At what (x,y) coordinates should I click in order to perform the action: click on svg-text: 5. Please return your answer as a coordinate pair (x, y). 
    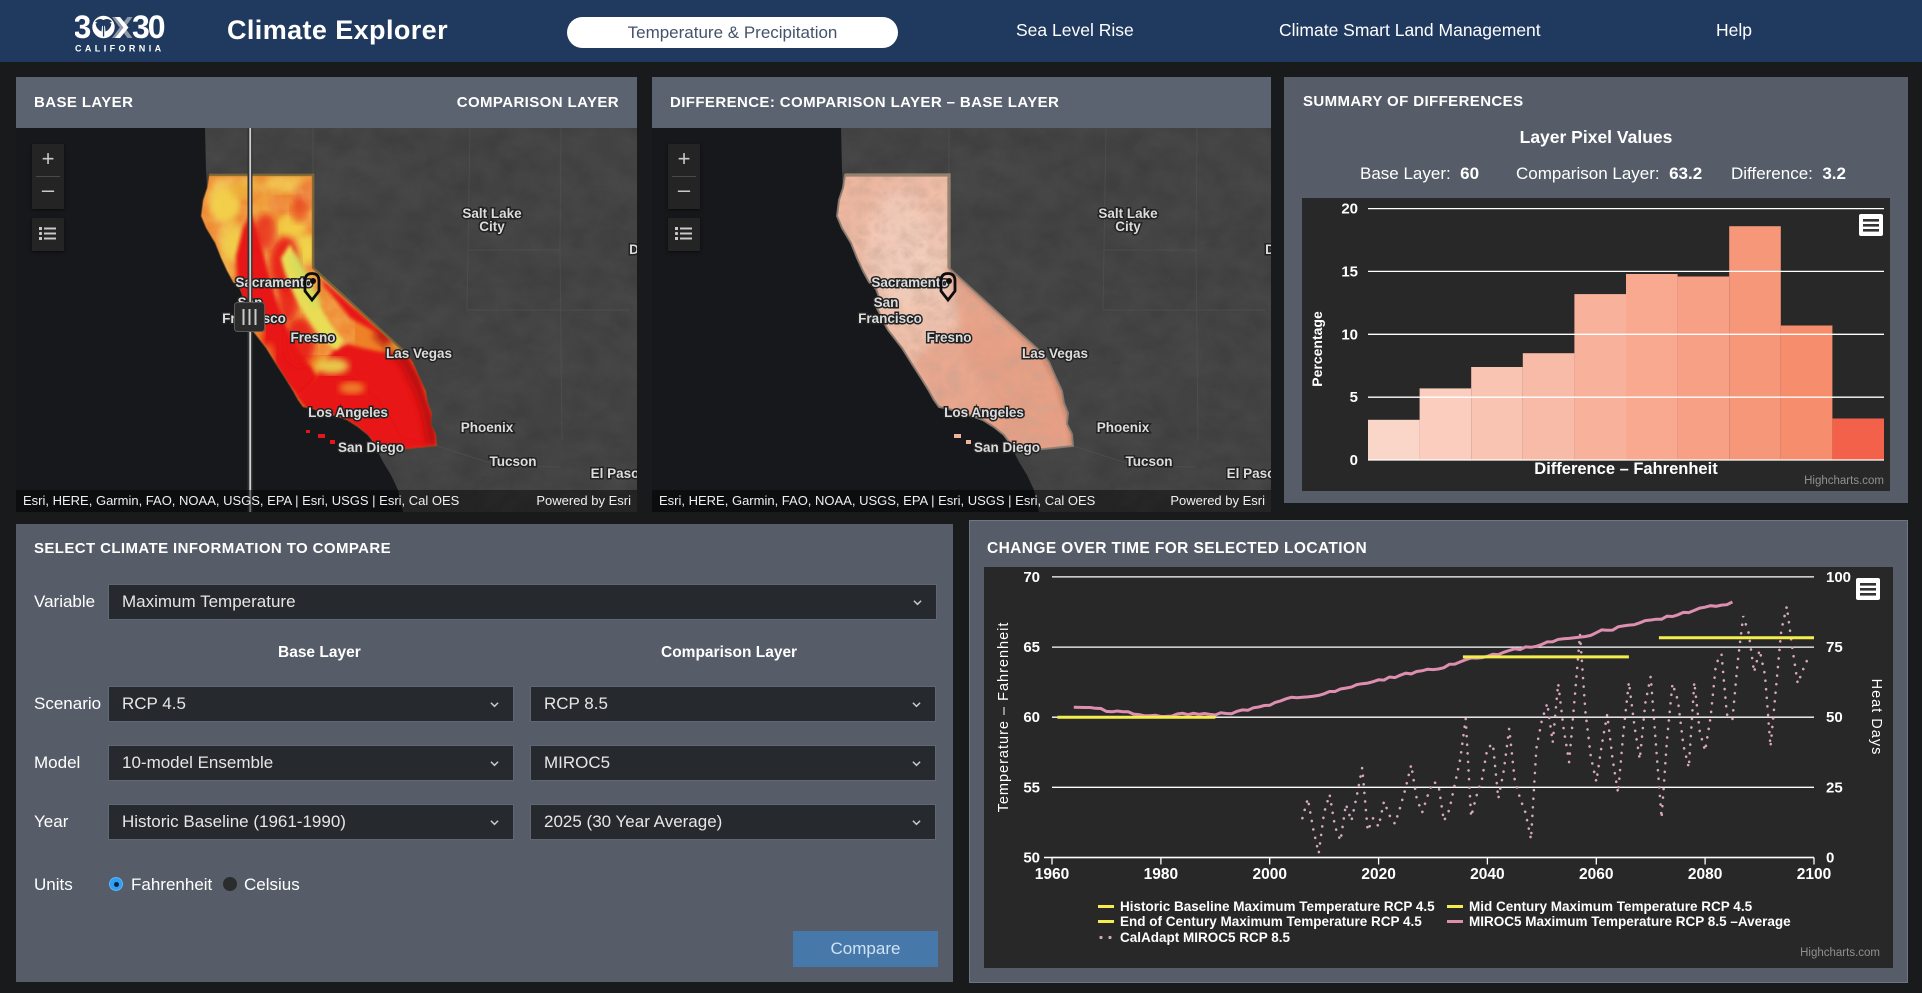
    Looking at the image, I should click on (1354, 397).